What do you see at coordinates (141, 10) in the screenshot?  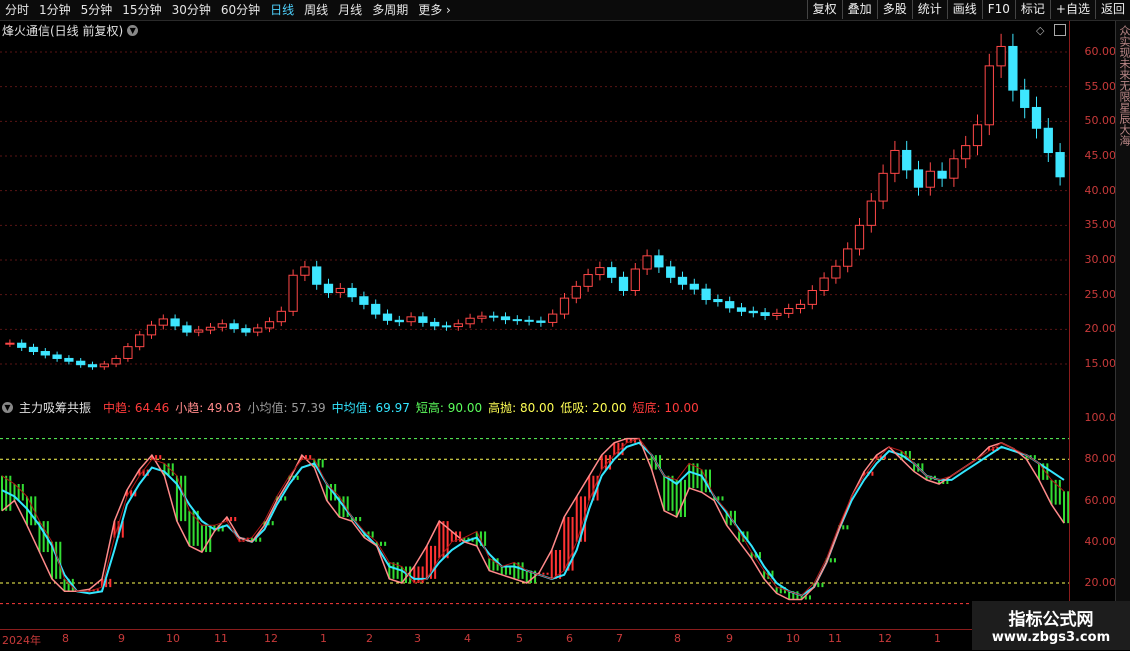 I see `period-tab: 15分钟` at bounding box center [141, 10].